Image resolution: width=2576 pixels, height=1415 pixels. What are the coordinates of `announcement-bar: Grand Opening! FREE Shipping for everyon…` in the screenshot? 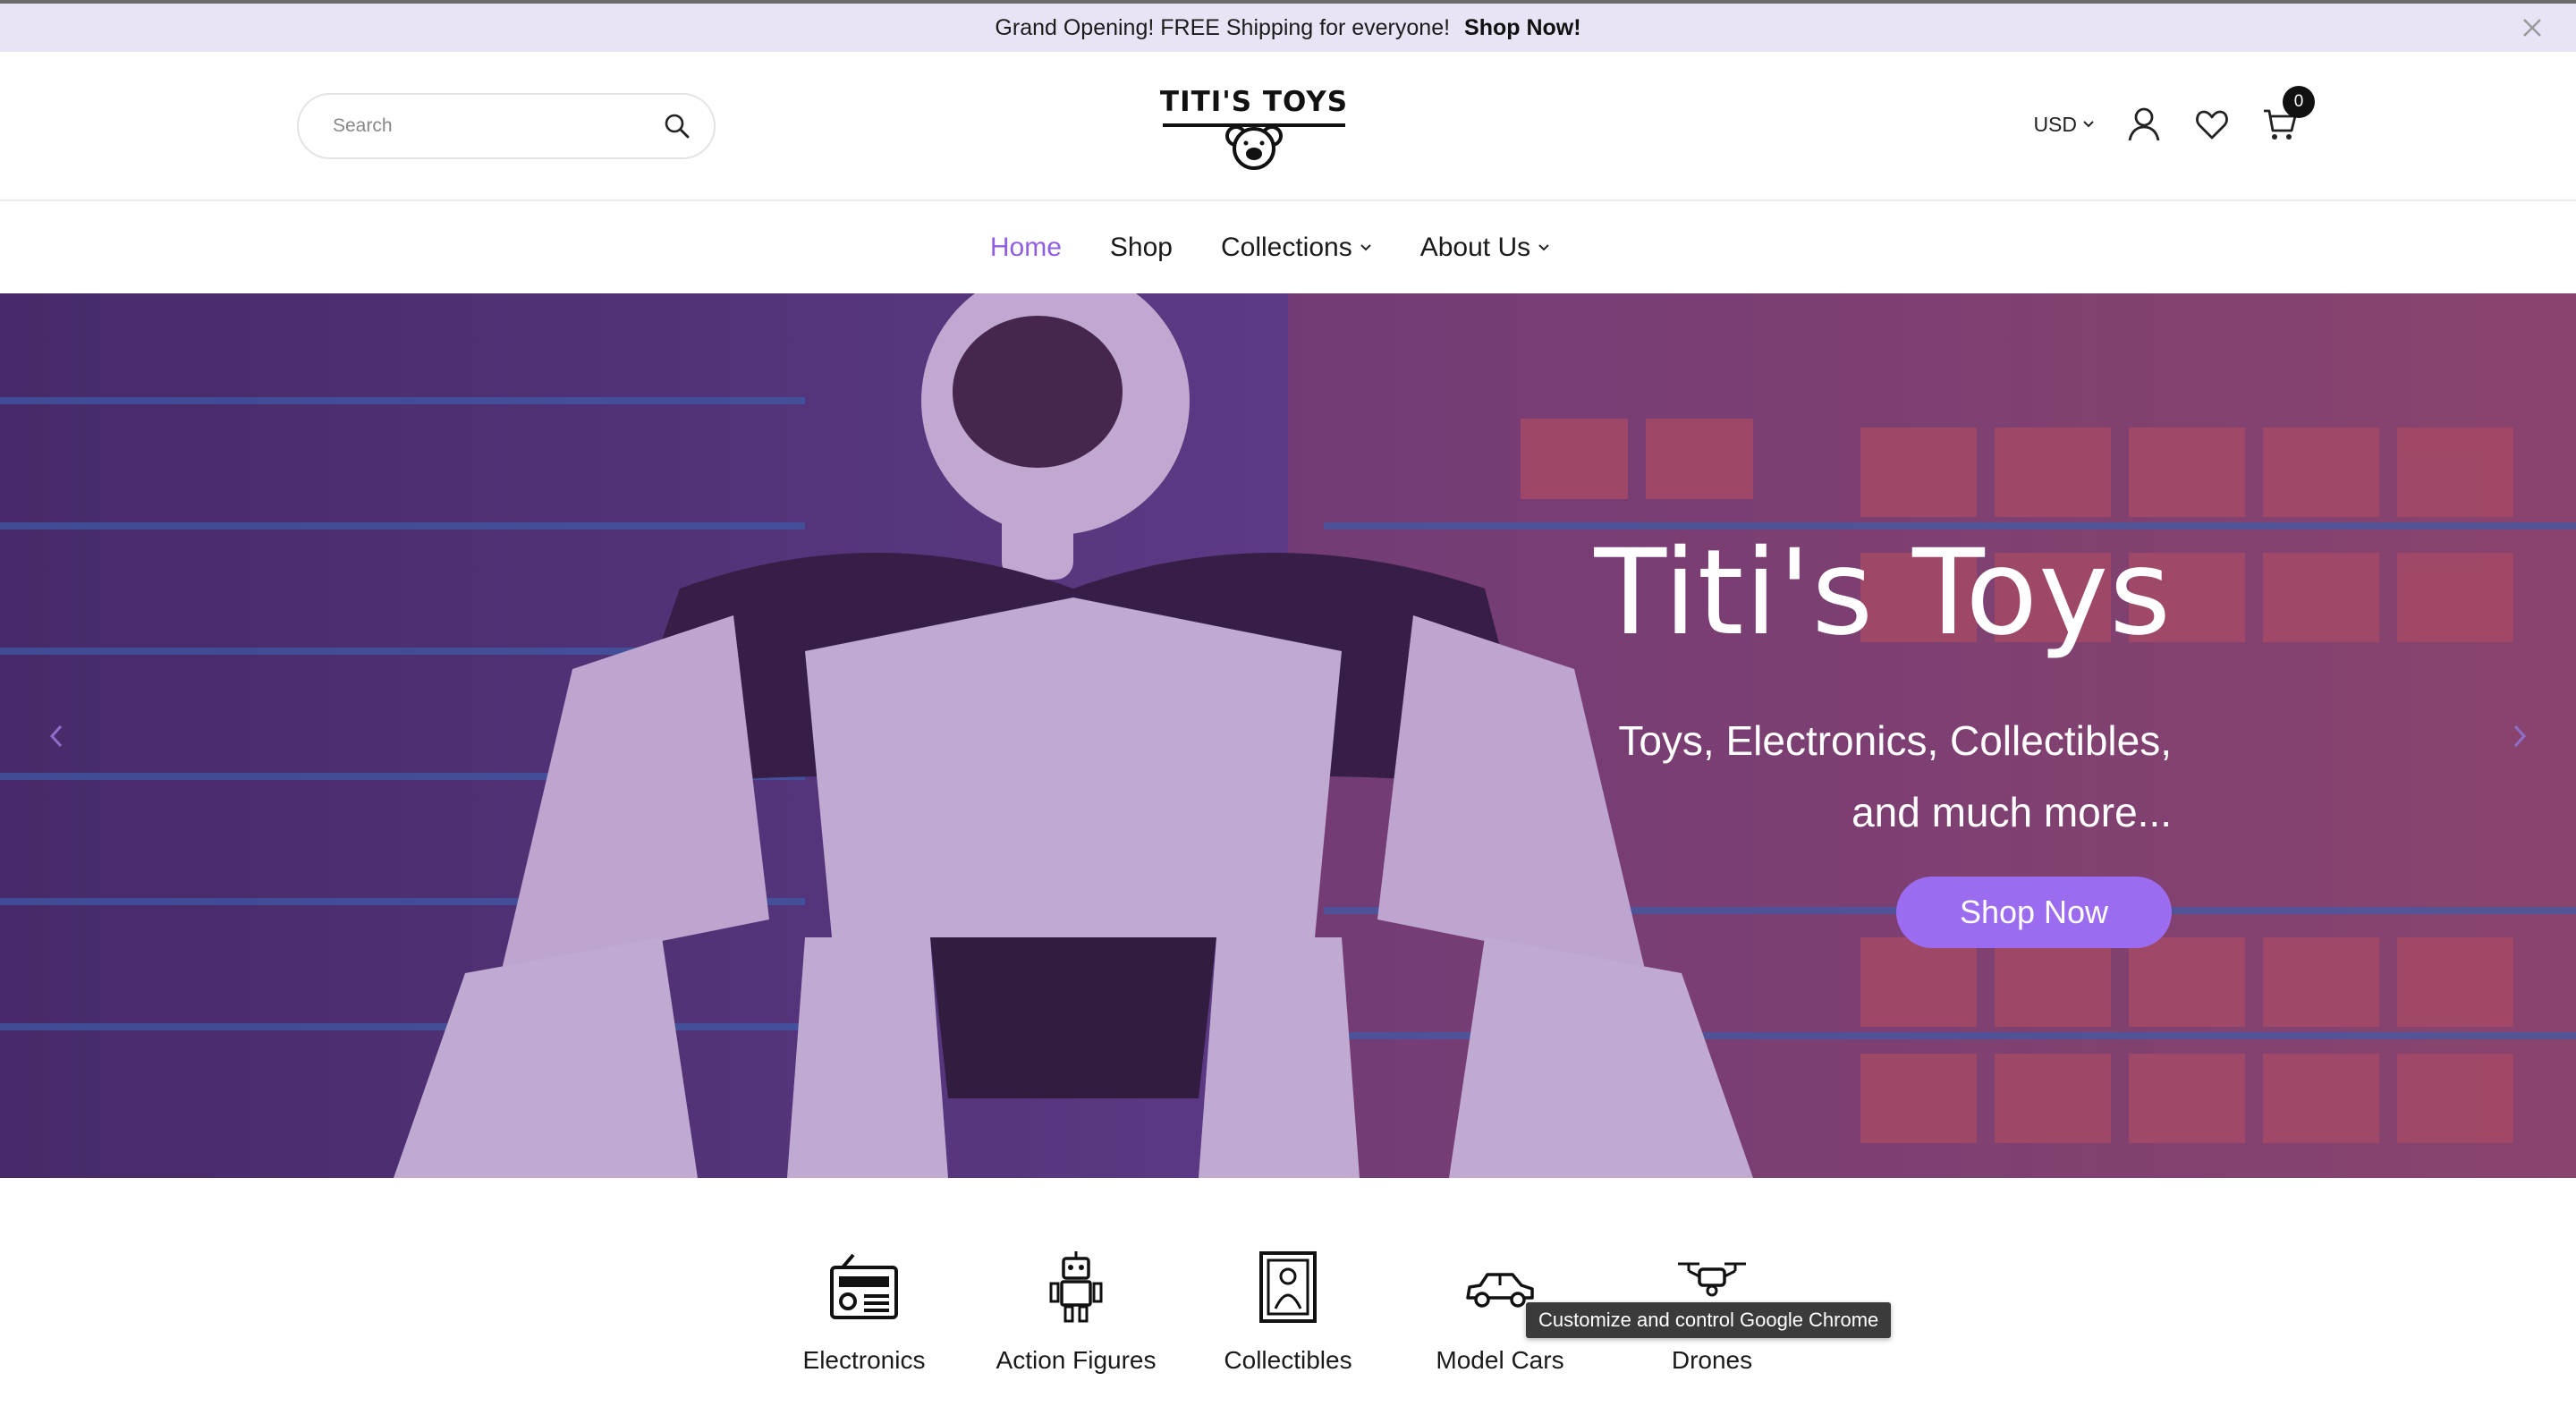 It's located at (1288, 26).